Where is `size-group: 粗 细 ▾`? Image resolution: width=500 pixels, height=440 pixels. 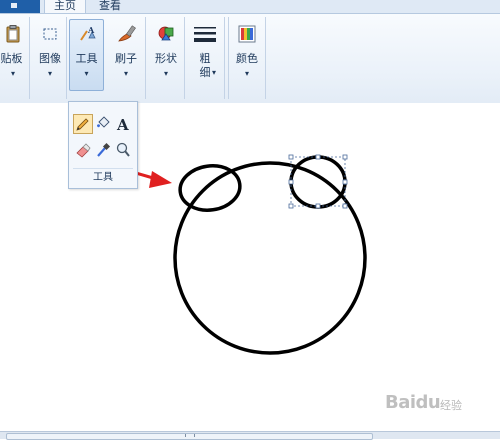
size-group: 粗 细 ▾ is located at coordinates (205, 58).